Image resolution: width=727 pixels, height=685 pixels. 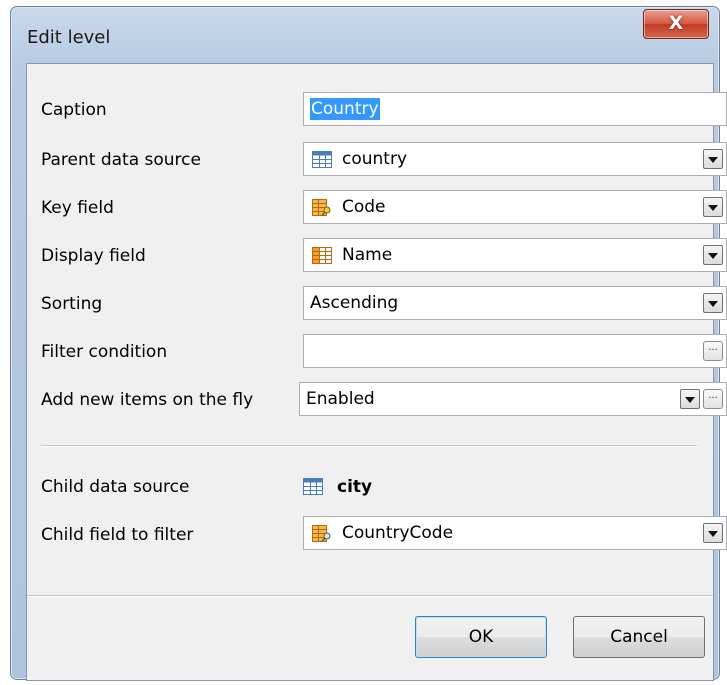 What do you see at coordinates (369, 446) in the screenshot?
I see `section-divider` at bounding box center [369, 446].